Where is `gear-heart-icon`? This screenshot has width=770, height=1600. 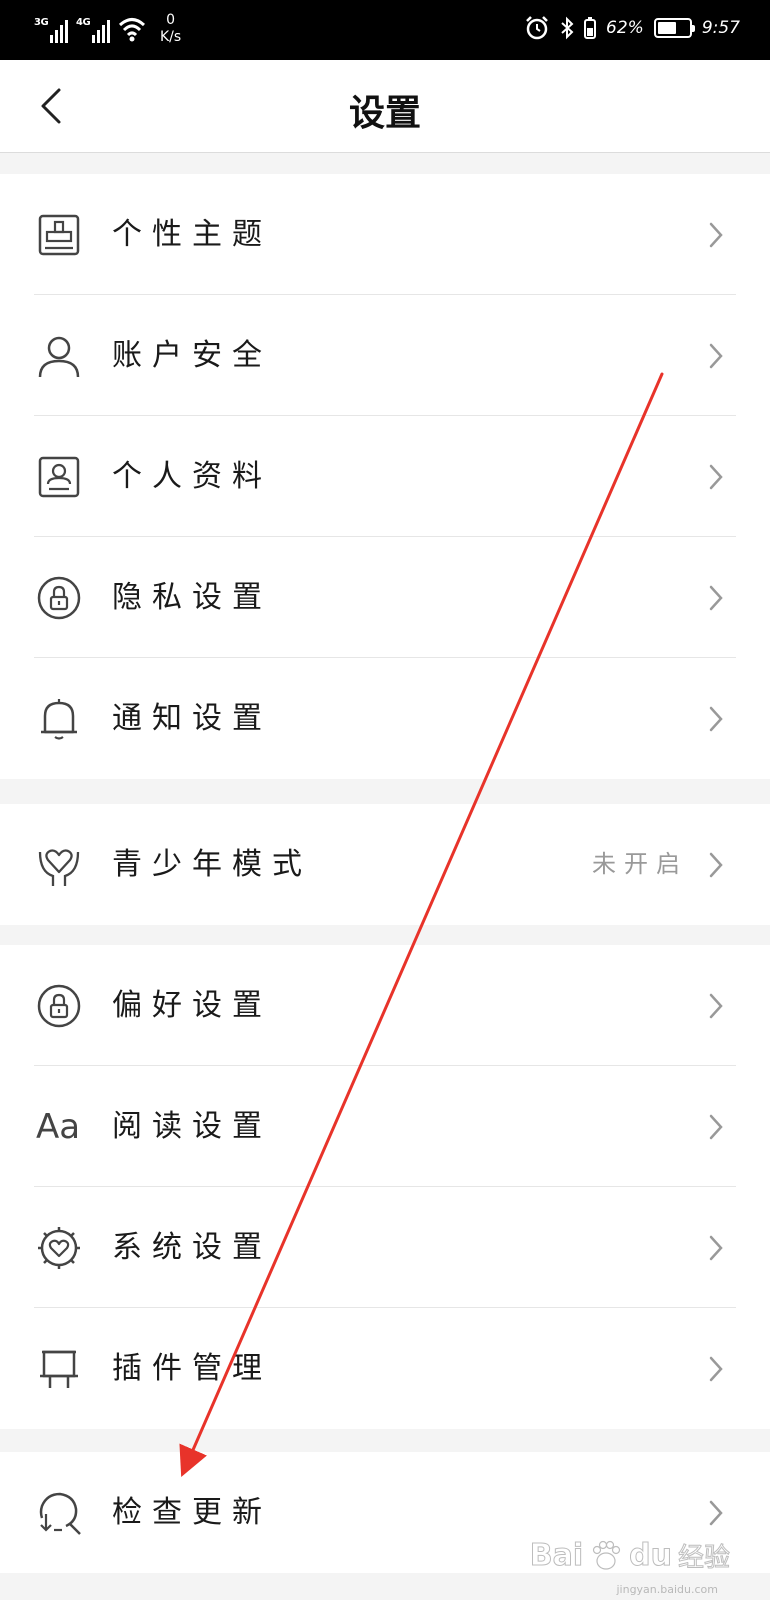
gear-heart-icon is located at coordinates (59, 1248).